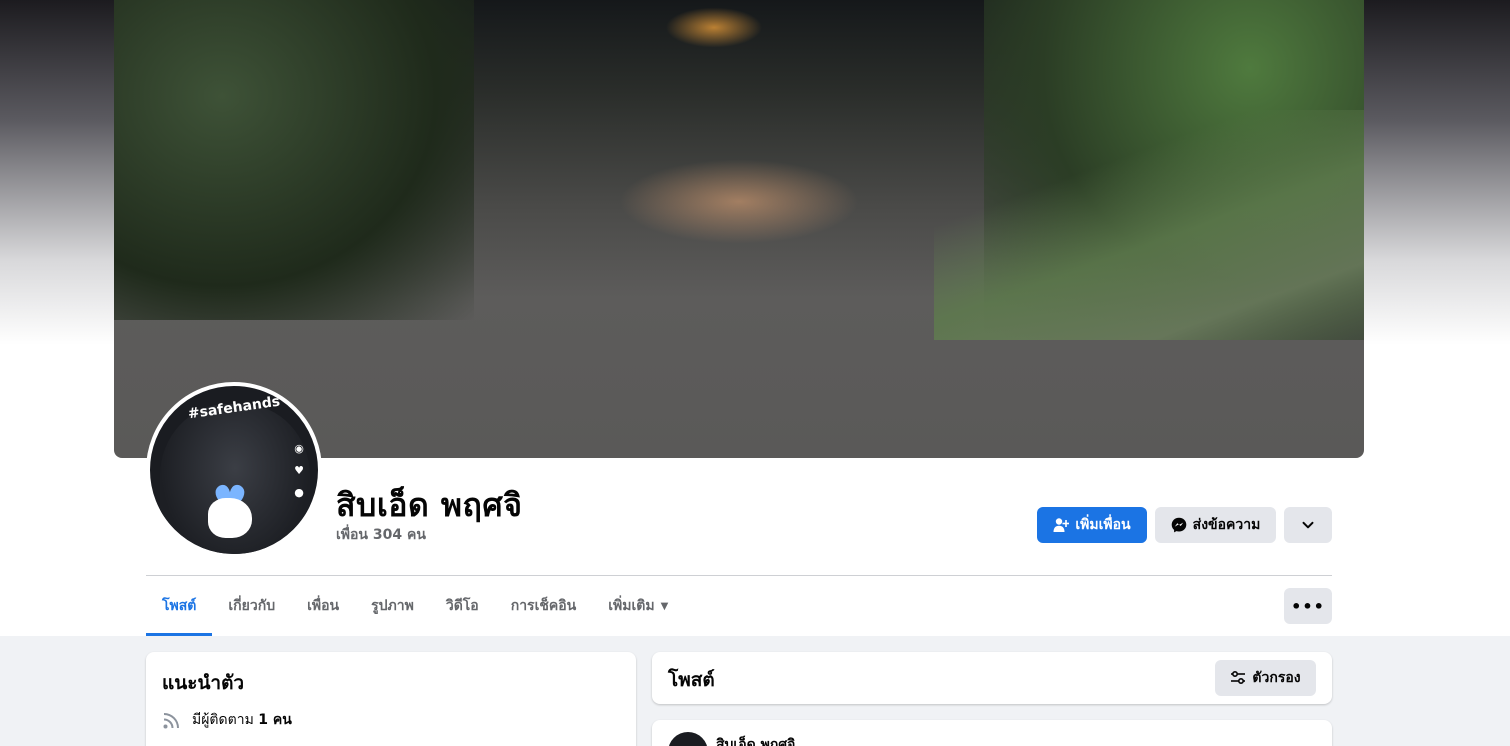 Image resolution: width=1510 pixels, height=746 pixels. I want to click on add-friend-label: เพิ่มเพื่อน, so click(1103, 525).